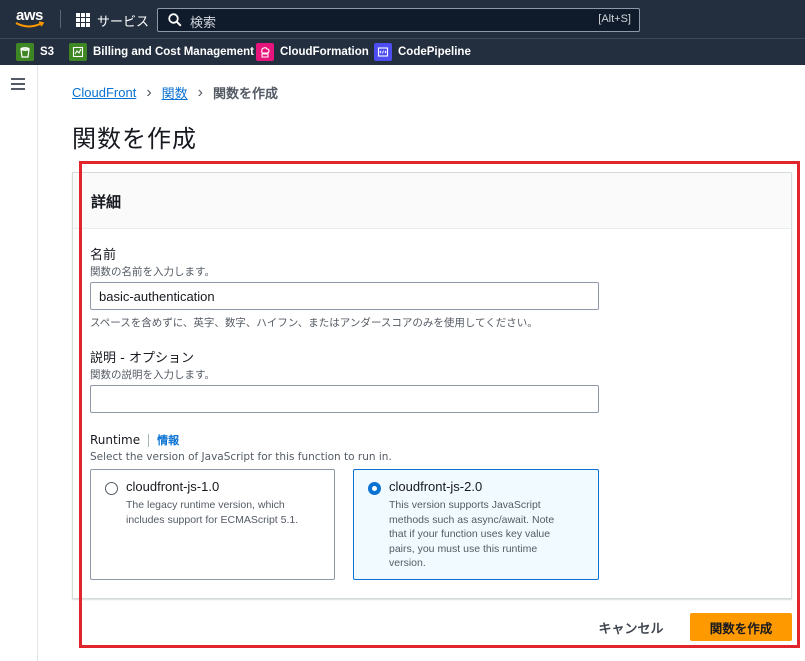 The width and height of the screenshot is (805, 661). What do you see at coordinates (35, 52) in the screenshot?
I see `favorite-s3: S3` at bounding box center [35, 52].